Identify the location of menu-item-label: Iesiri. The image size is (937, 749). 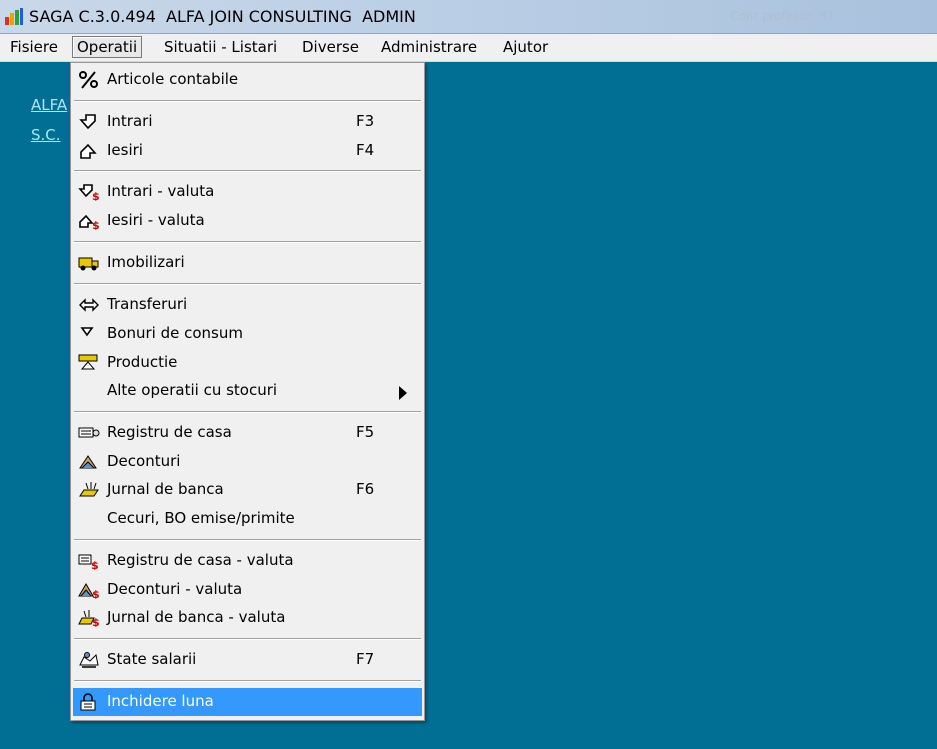
(125, 150).